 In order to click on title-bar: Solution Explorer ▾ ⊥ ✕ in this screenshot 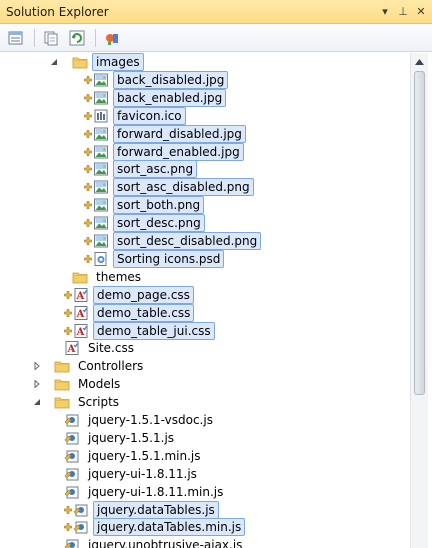, I will do `click(216, 12)`.